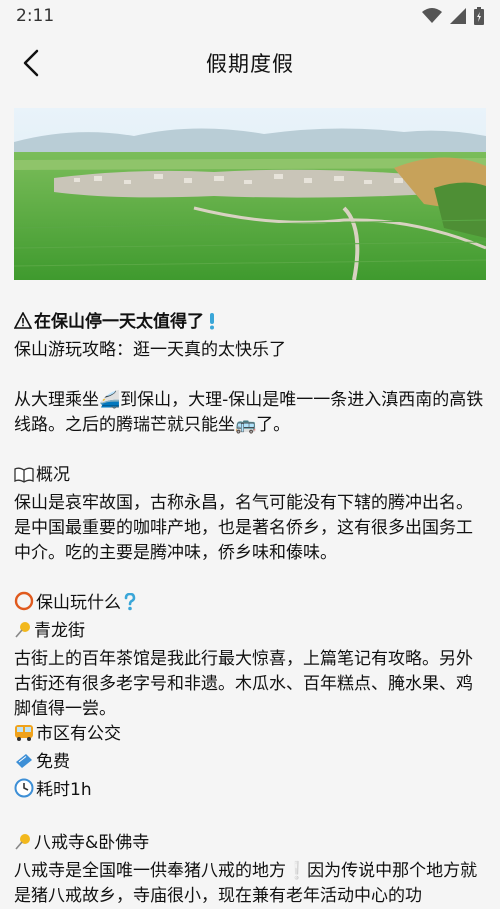  What do you see at coordinates (458, 16) in the screenshot?
I see `signal-icon` at bounding box center [458, 16].